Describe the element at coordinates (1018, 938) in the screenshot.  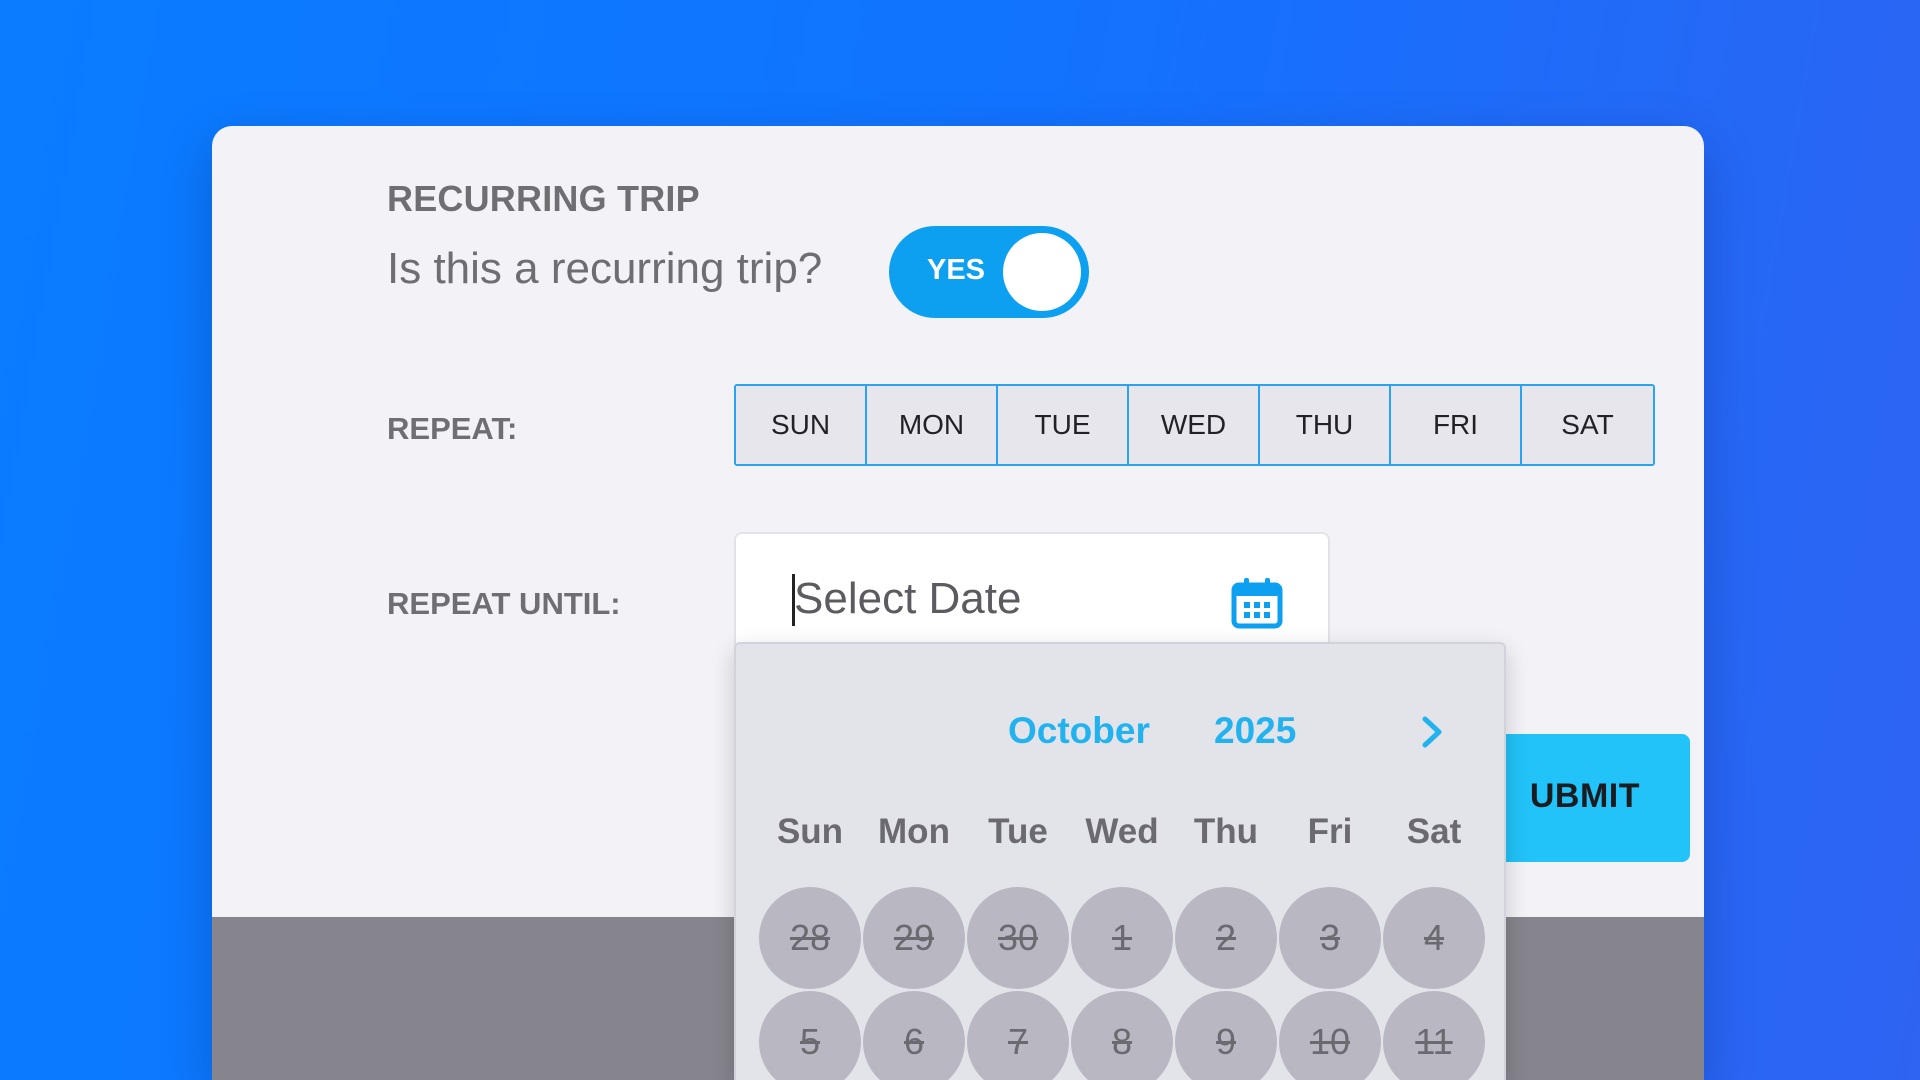
I see `datepicker-day-disabled: 30` at that location.